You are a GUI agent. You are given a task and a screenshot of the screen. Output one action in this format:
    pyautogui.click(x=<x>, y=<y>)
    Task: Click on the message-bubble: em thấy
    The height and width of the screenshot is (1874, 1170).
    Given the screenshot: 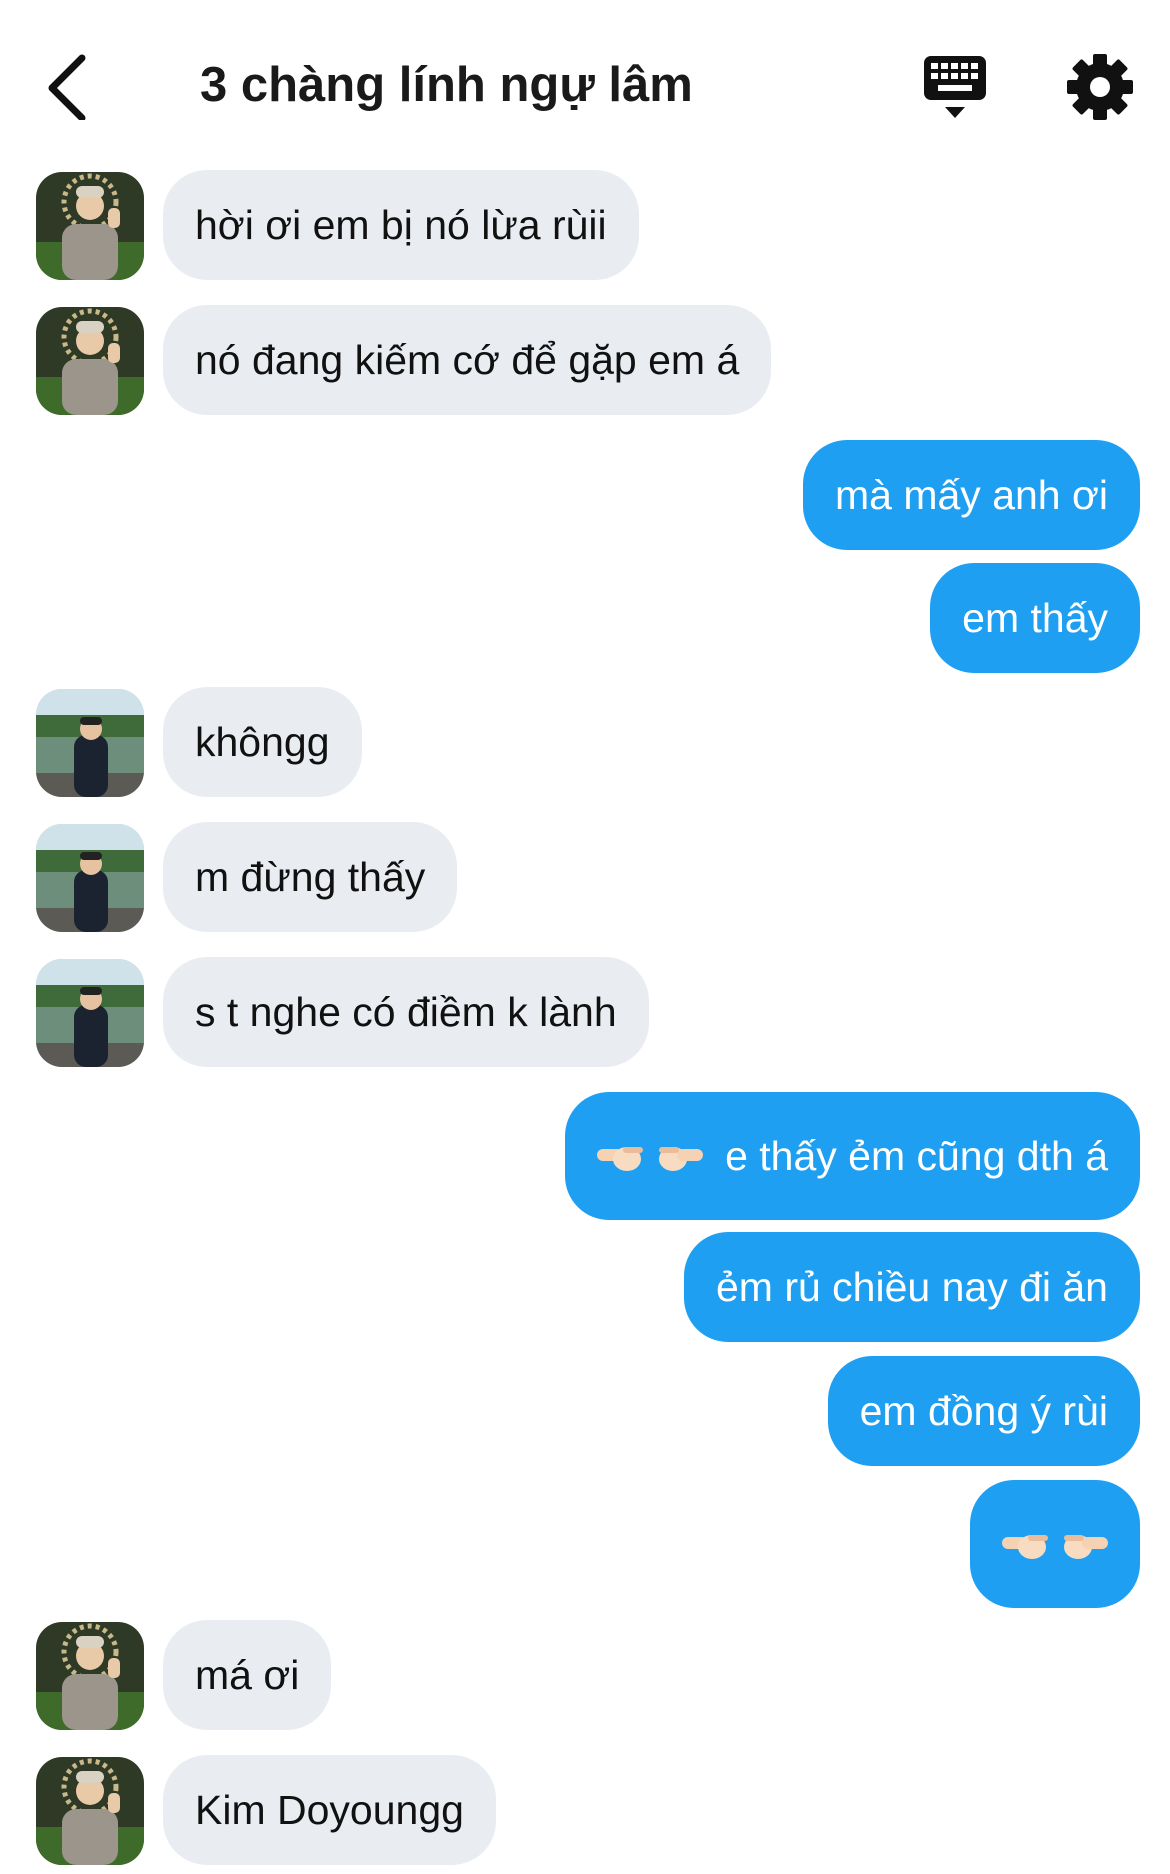 What is the action you would take?
    pyautogui.click(x=1035, y=618)
    